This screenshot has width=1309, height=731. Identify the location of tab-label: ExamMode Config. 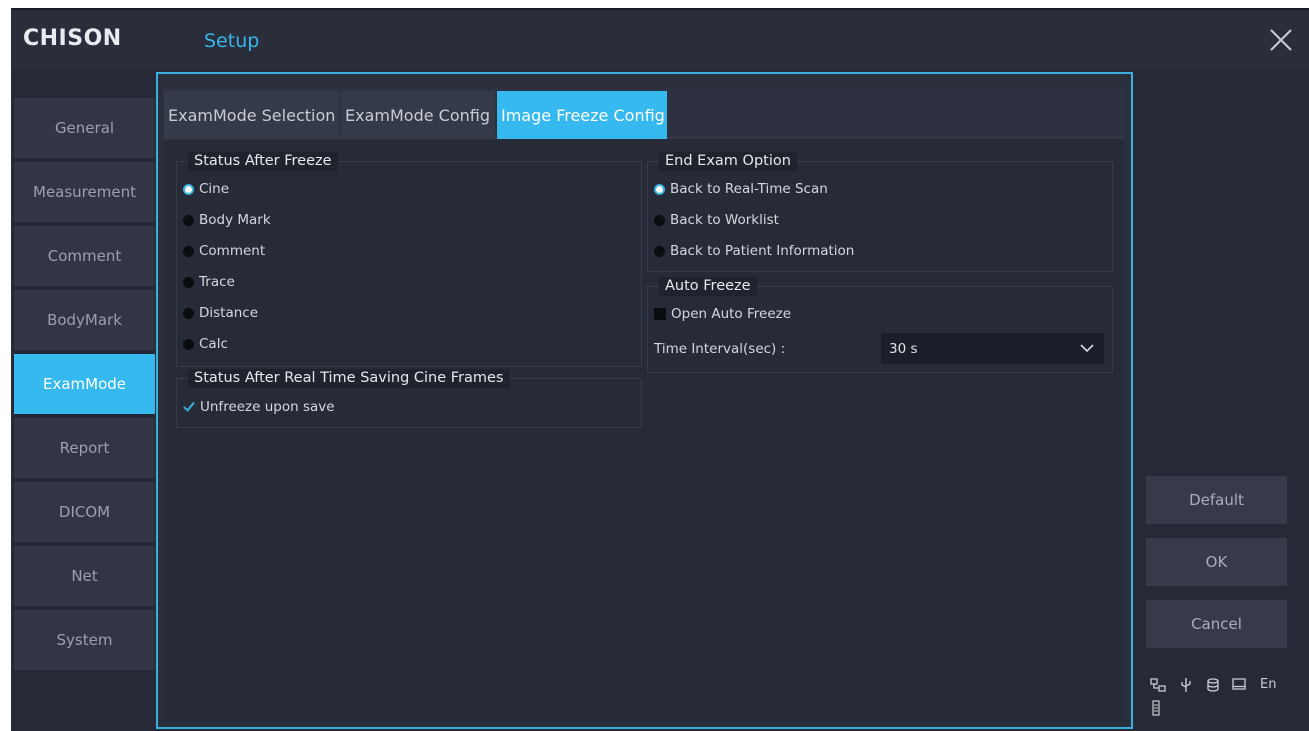
(417, 115).